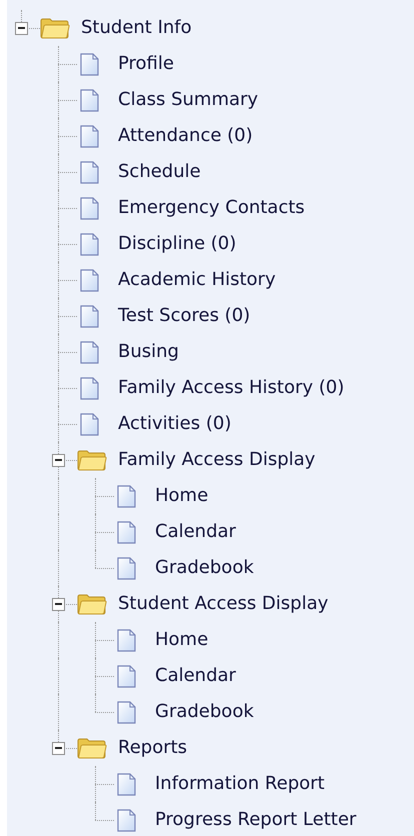 This screenshot has width=414, height=836. Describe the element at coordinates (188, 100) in the screenshot. I see `tree-item-label: Class Summary` at that location.